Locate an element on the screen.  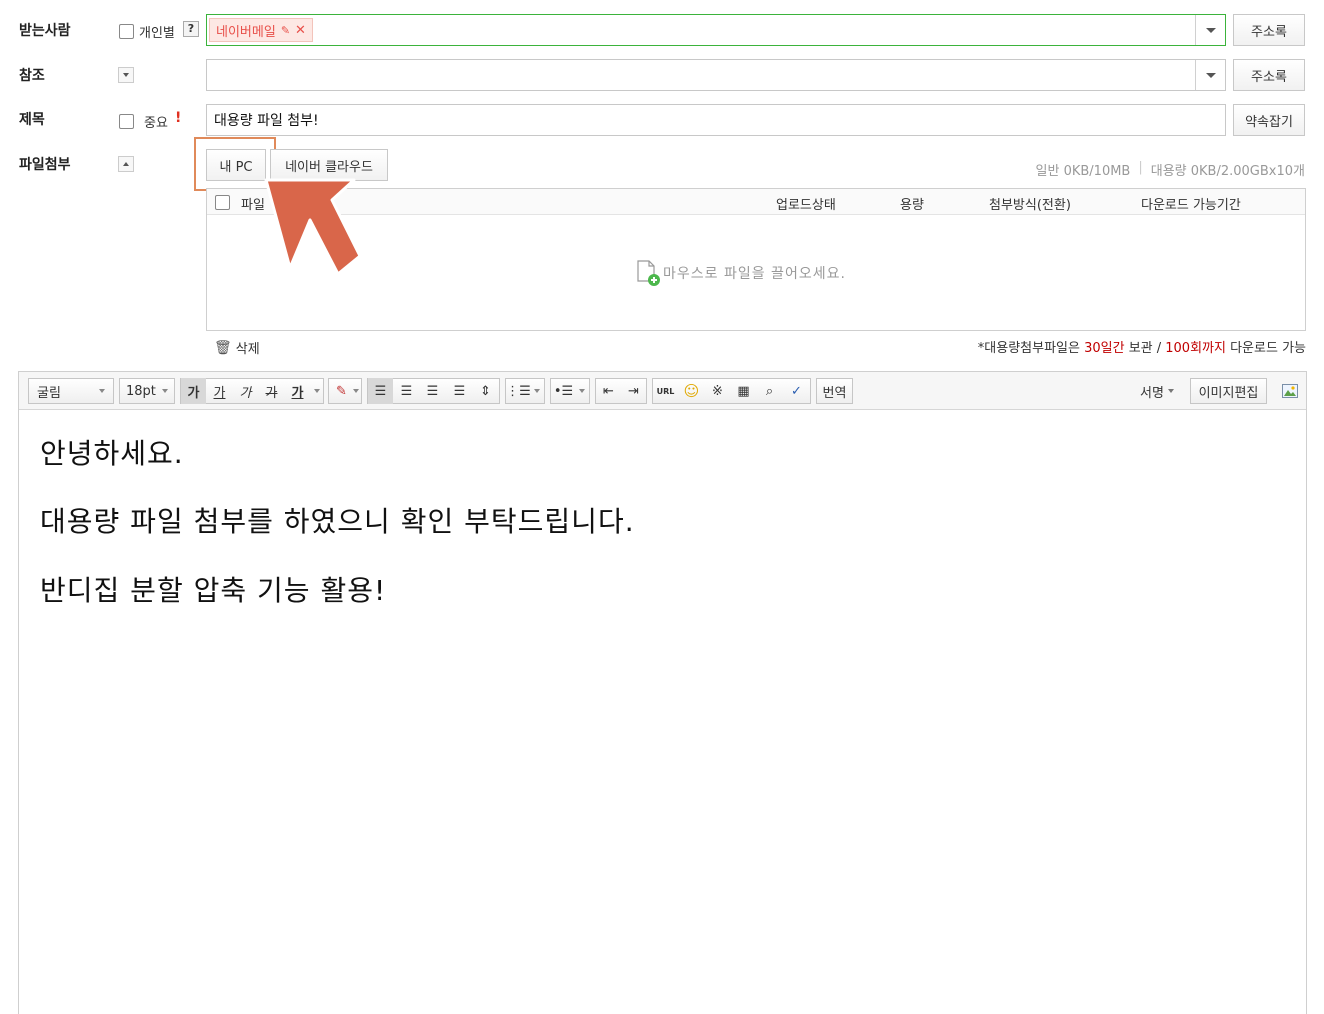
large-file-note: *대용량첨부파일은 30일간 보관 / 100회까지 다운로드 가능 is located at coordinates (1142, 346).